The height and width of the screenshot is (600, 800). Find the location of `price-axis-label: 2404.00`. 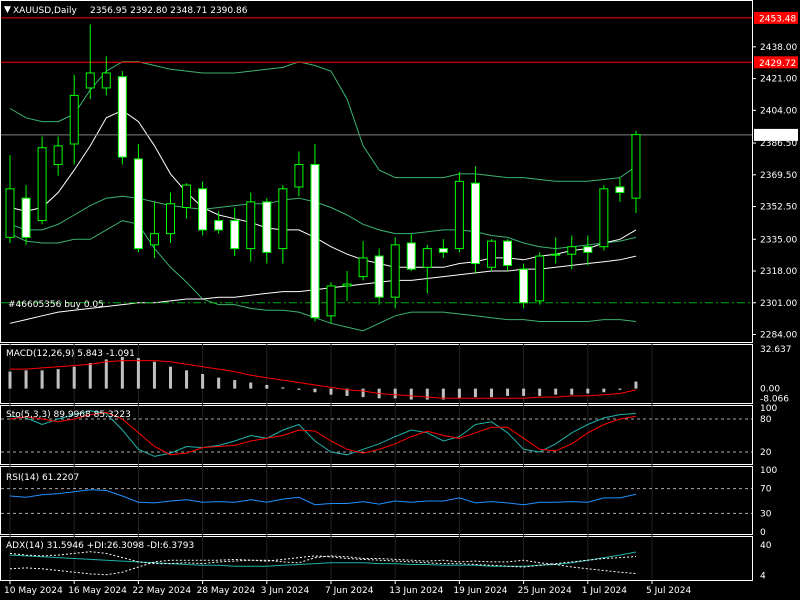

price-axis-label: 2404.00 is located at coordinates (778, 111).